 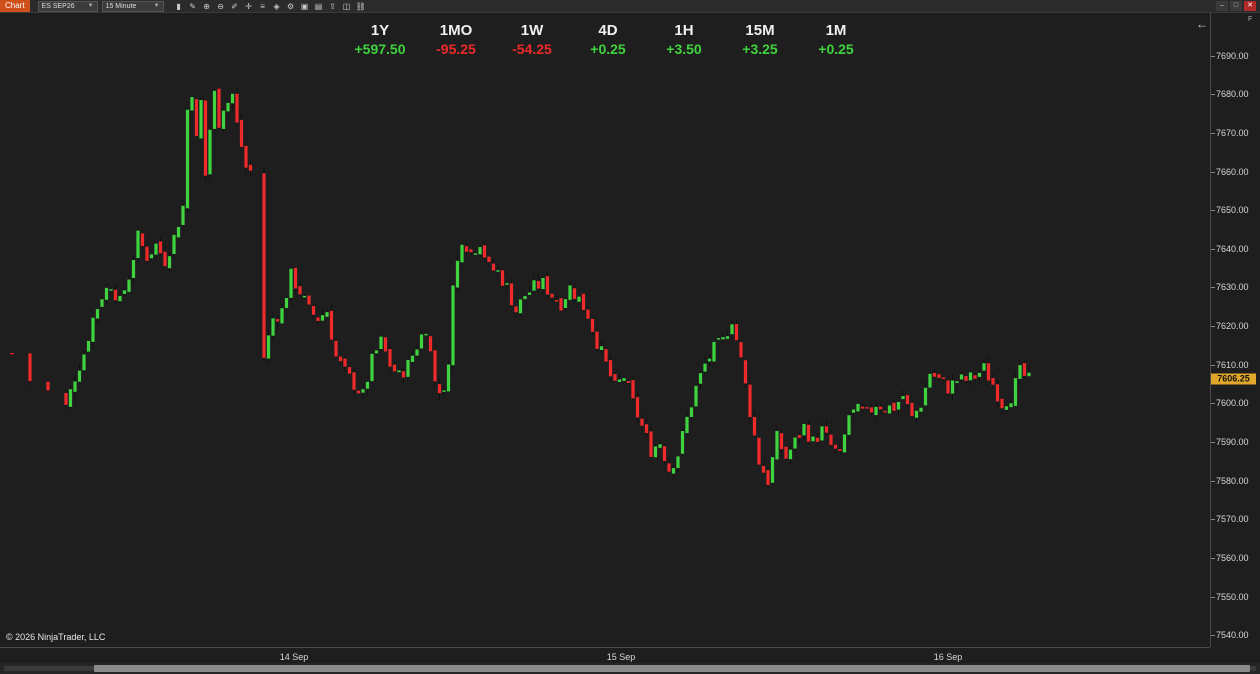 I want to click on zoom-in-icon: ⊕, so click(x=207, y=6).